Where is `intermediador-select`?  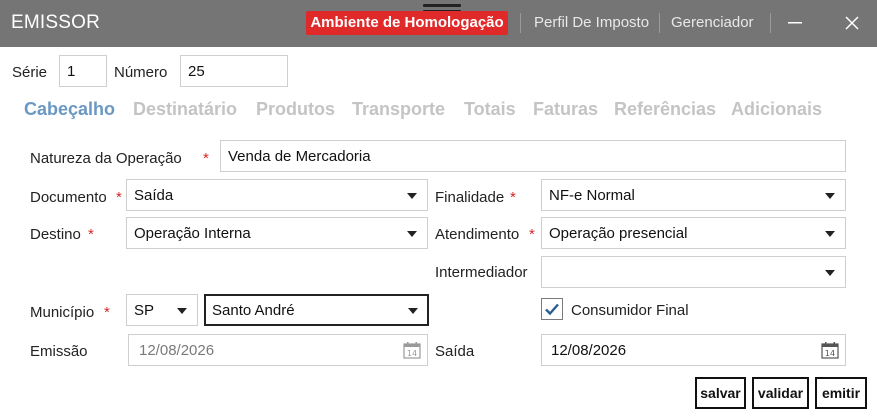 intermediador-select is located at coordinates (693, 272).